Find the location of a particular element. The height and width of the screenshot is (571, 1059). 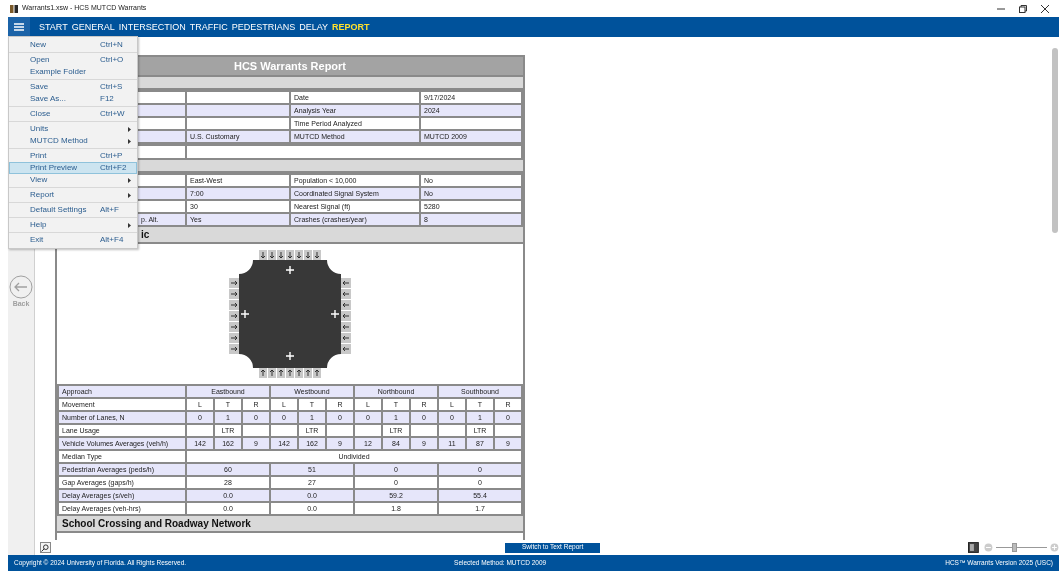

slider-thumb is located at coordinates (1015, 547).